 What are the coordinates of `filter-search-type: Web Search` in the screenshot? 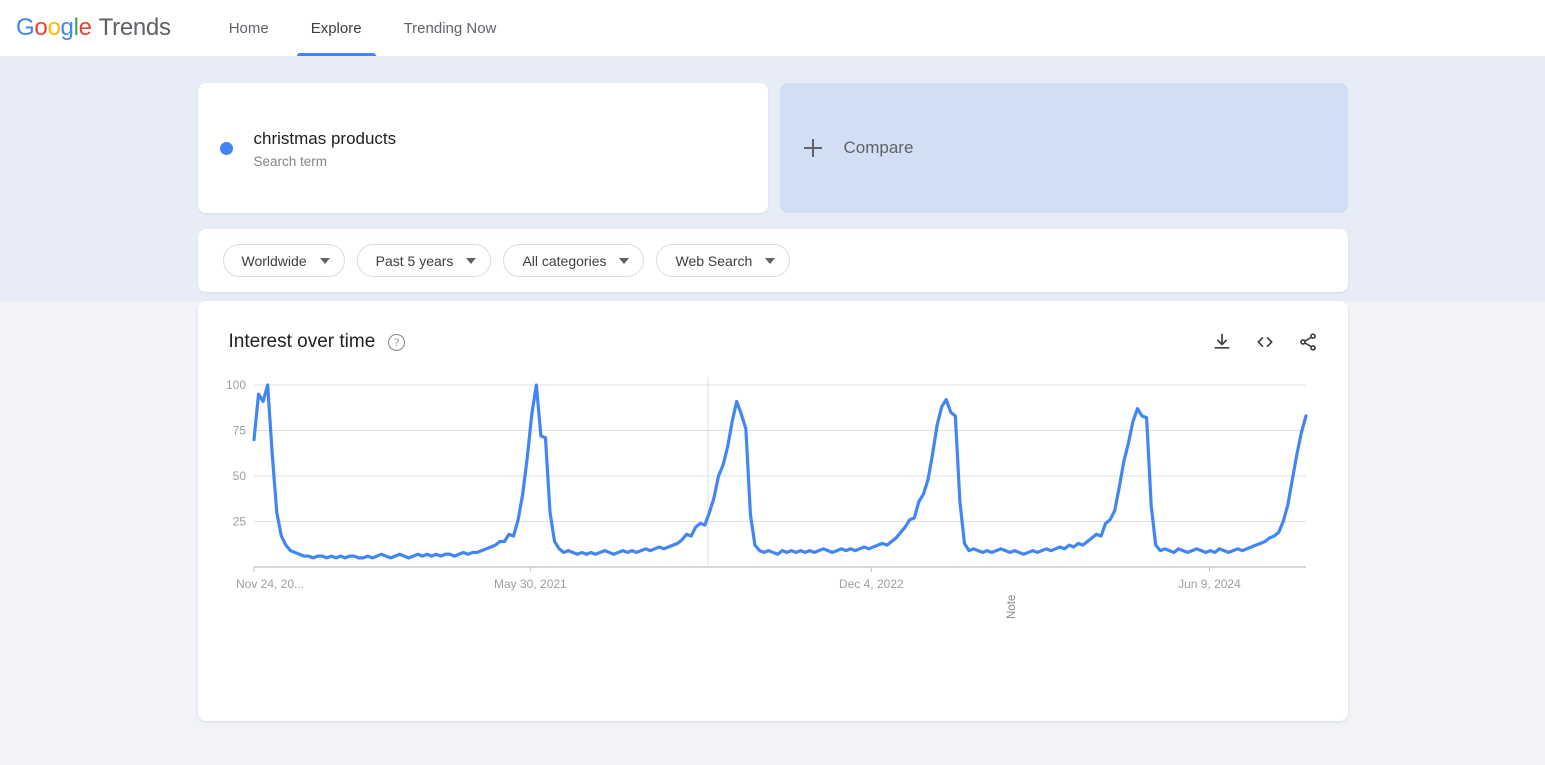 It's located at (723, 260).